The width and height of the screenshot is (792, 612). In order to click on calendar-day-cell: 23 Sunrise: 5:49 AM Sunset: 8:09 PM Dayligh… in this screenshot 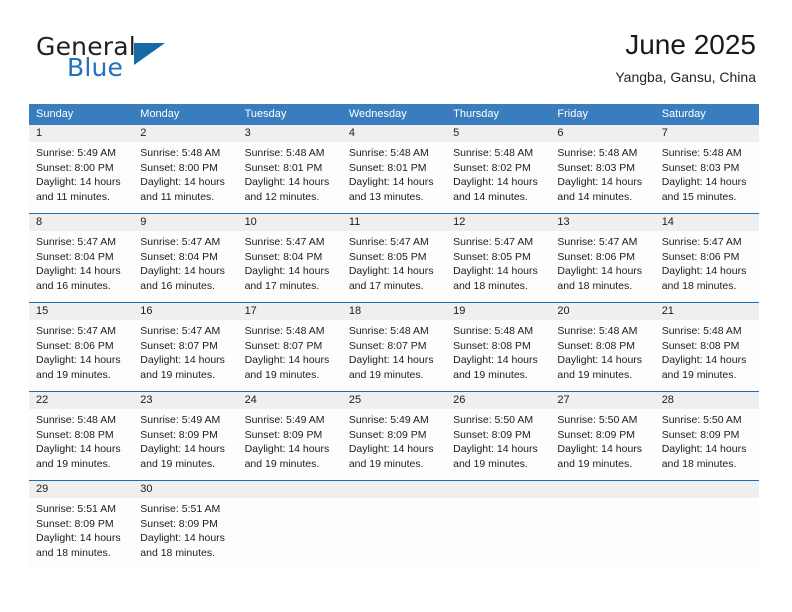, I will do `click(185, 436)`.